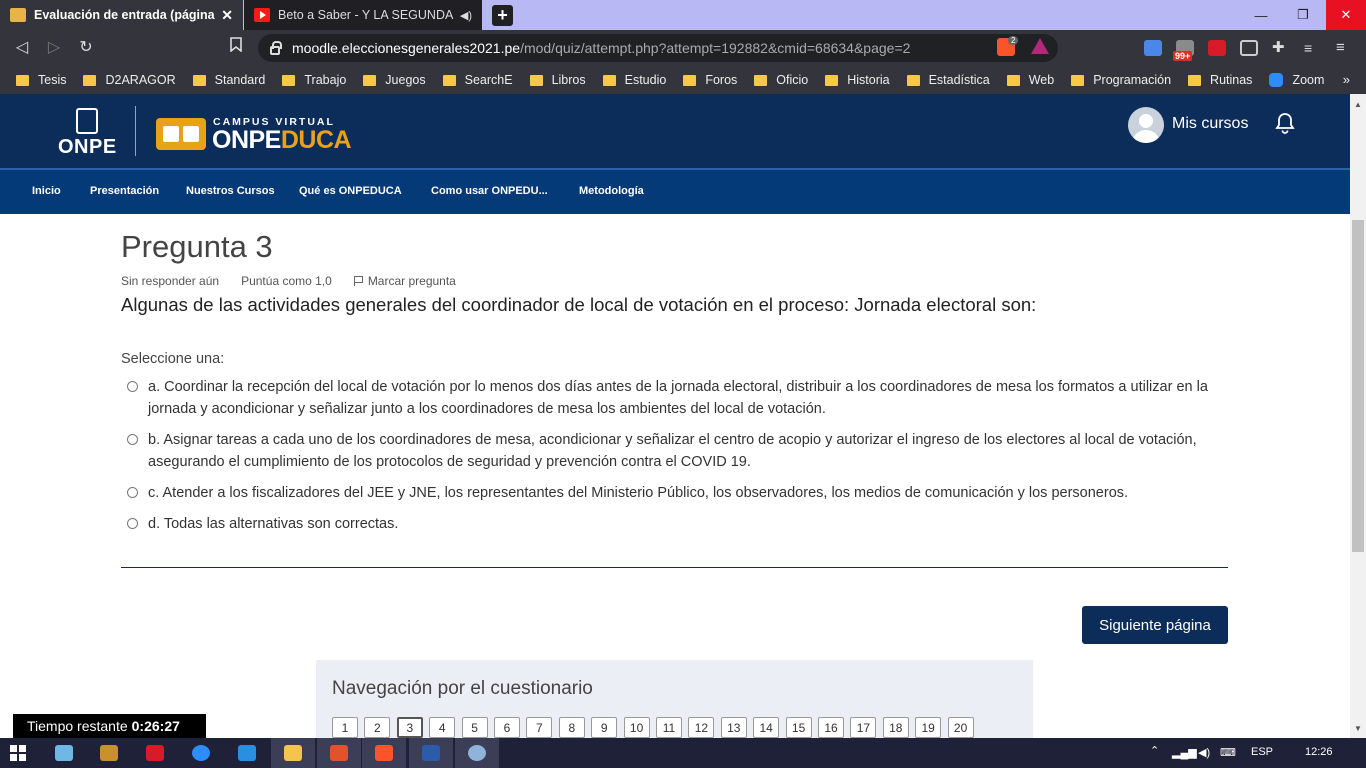 The height and width of the screenshot is (768, 1366). What do you see at coordinates (1184, 752) in the screenshot?
I see `network-icon: ▂▄▆` at bounding box center [1184, 752].